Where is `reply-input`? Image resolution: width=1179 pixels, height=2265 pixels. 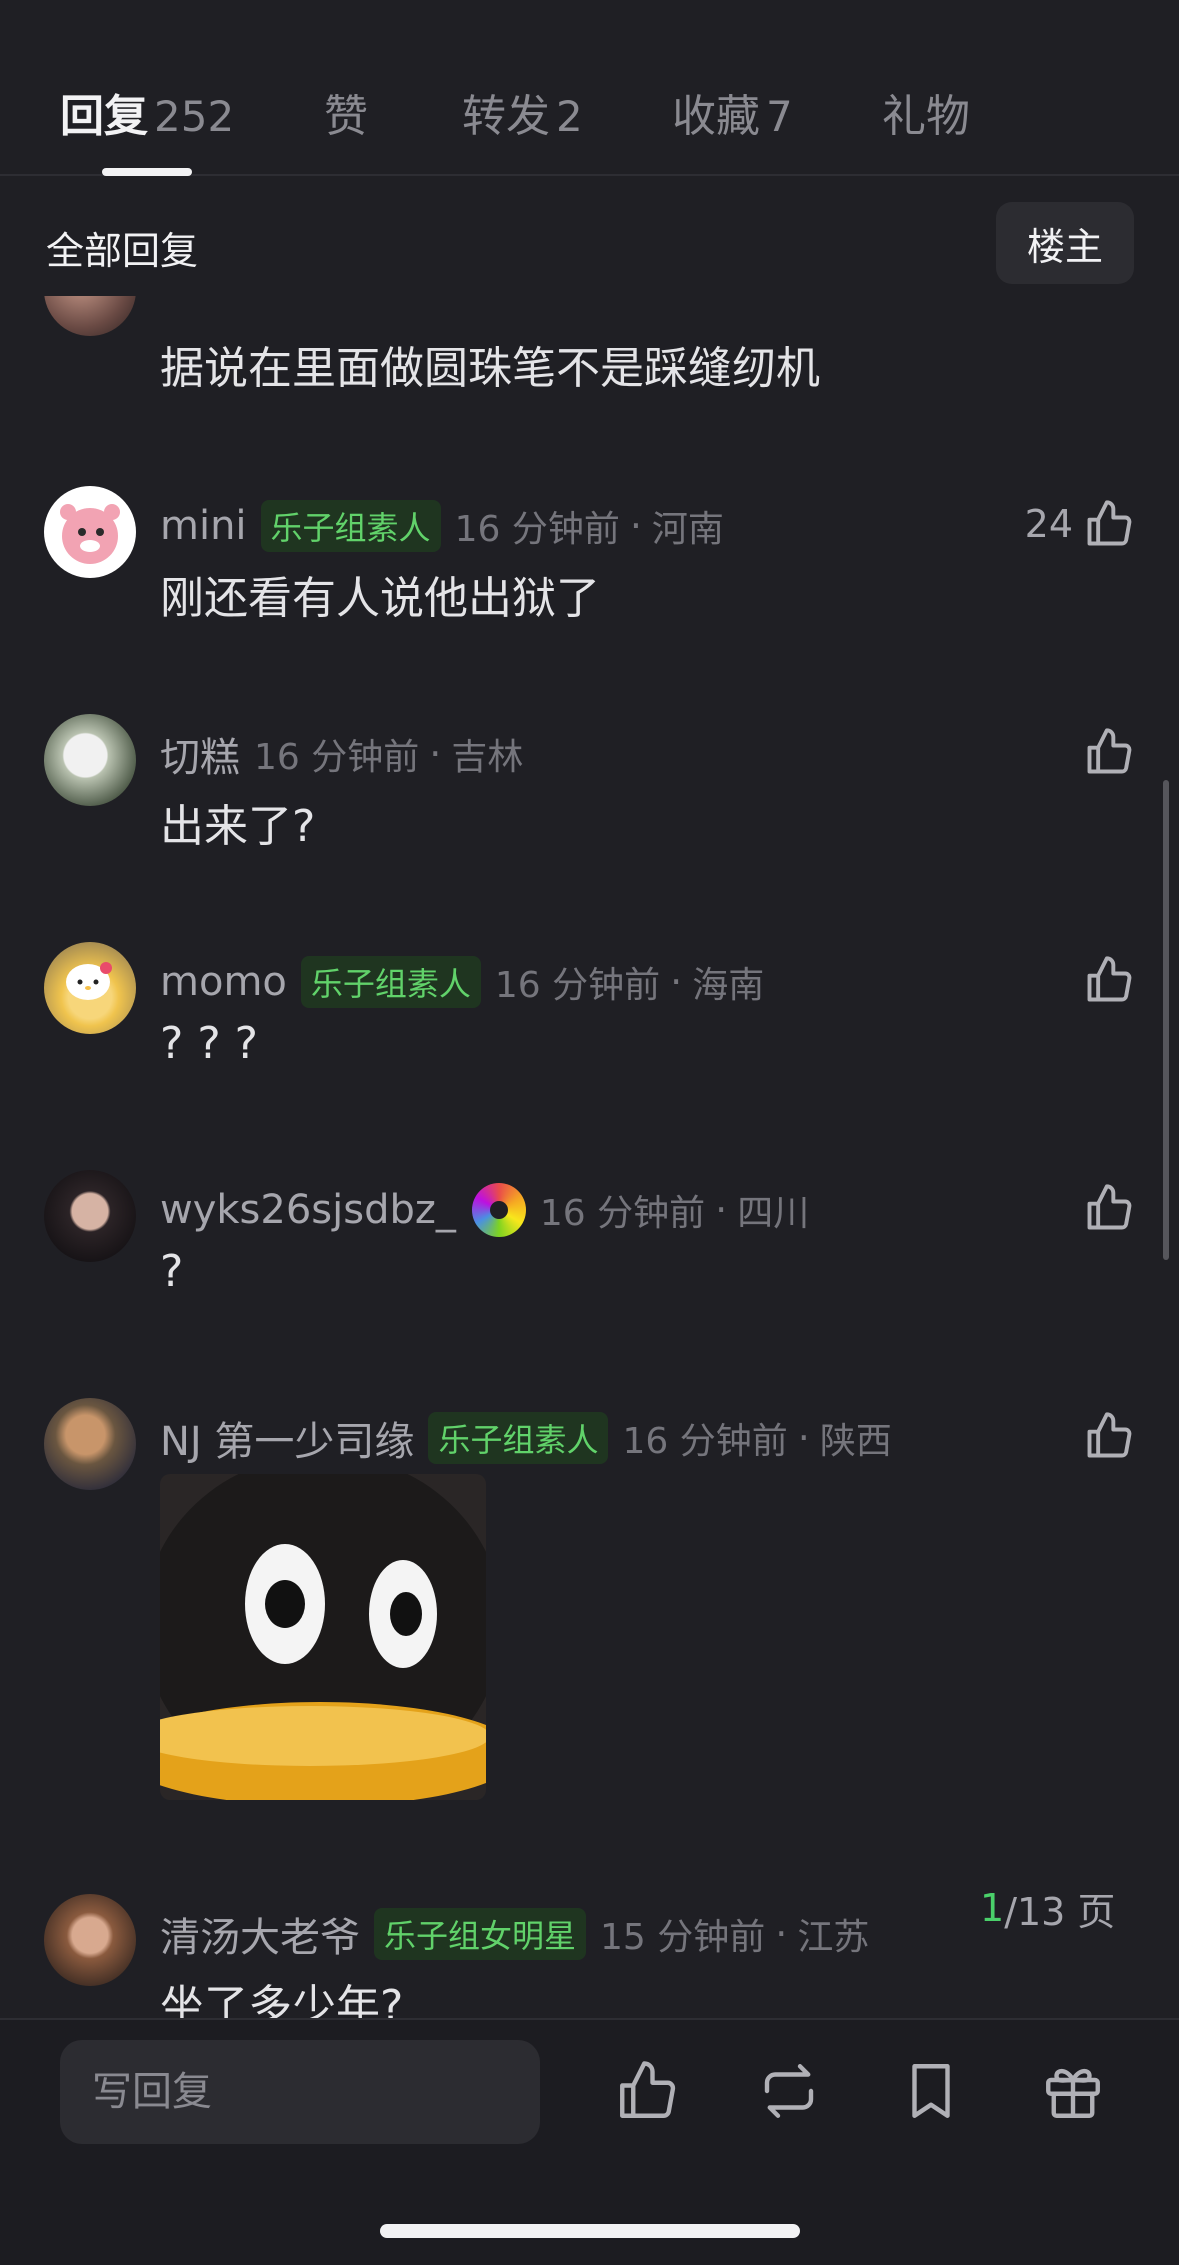 reply-input is located at coordinates (300, 2092).